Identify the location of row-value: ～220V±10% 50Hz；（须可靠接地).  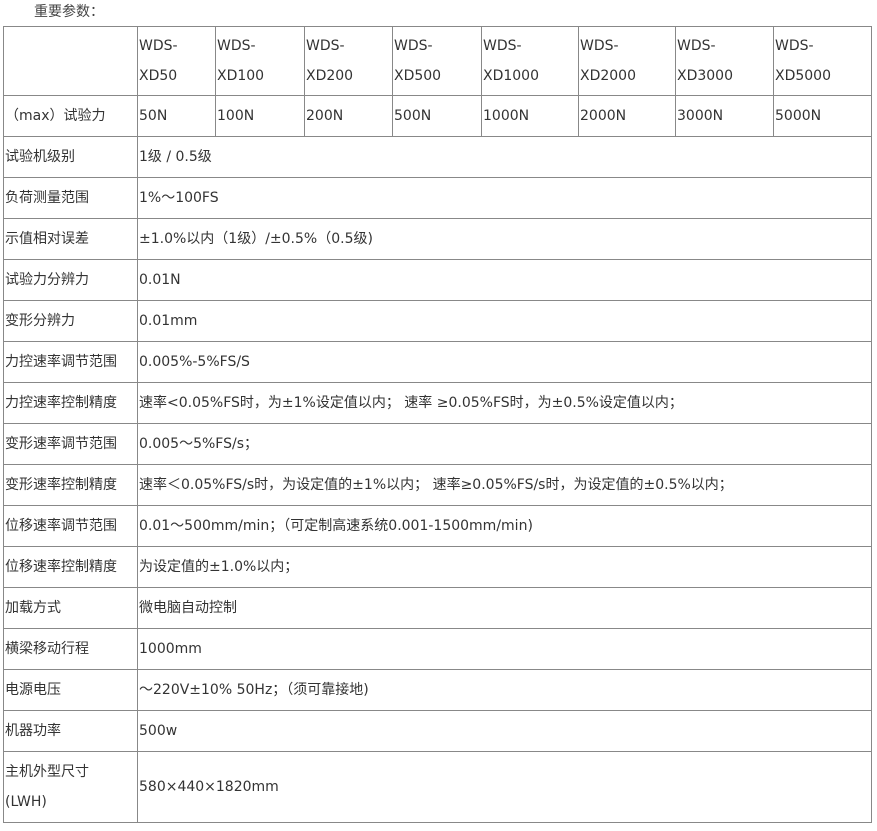
(504, 690).